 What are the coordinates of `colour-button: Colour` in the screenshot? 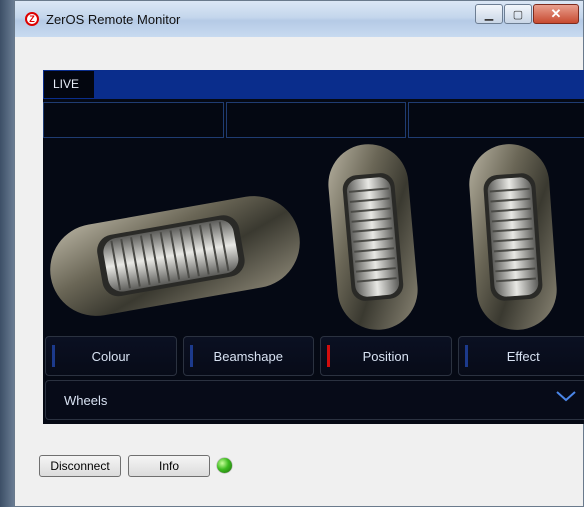 It's located at (111, 356).